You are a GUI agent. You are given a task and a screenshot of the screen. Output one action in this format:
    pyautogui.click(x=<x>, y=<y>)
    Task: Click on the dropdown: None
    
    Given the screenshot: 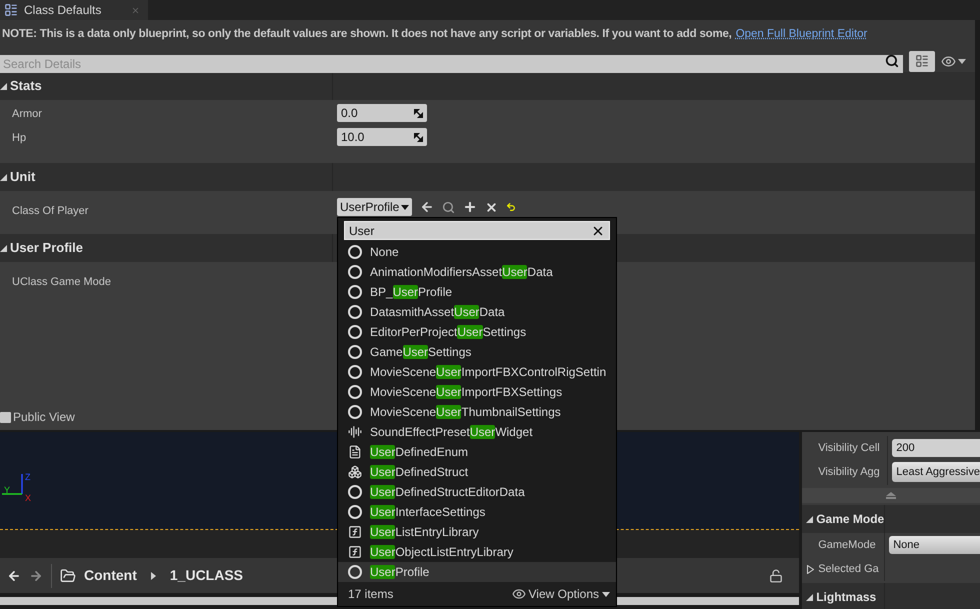 What is the action you would take?
    pyautogui.click(x=934, y=545)
    